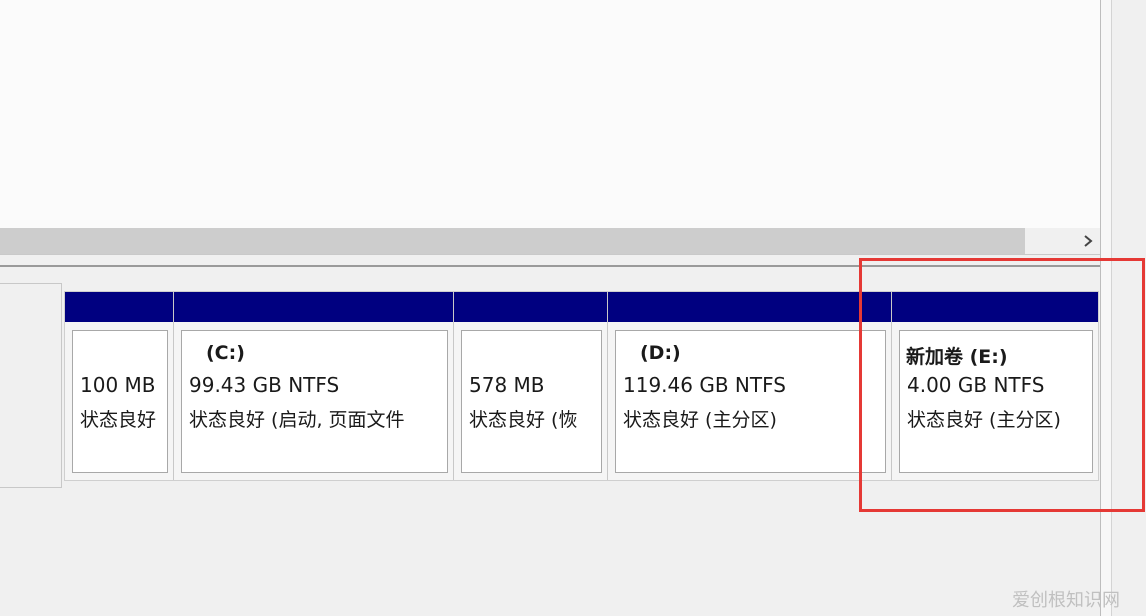 This screenshot has width=1146, height=616. What do you see at coordinates (118, 420) in the screenshot?
I see `partition-status: 状态良好` at bounding box center [118, 420].